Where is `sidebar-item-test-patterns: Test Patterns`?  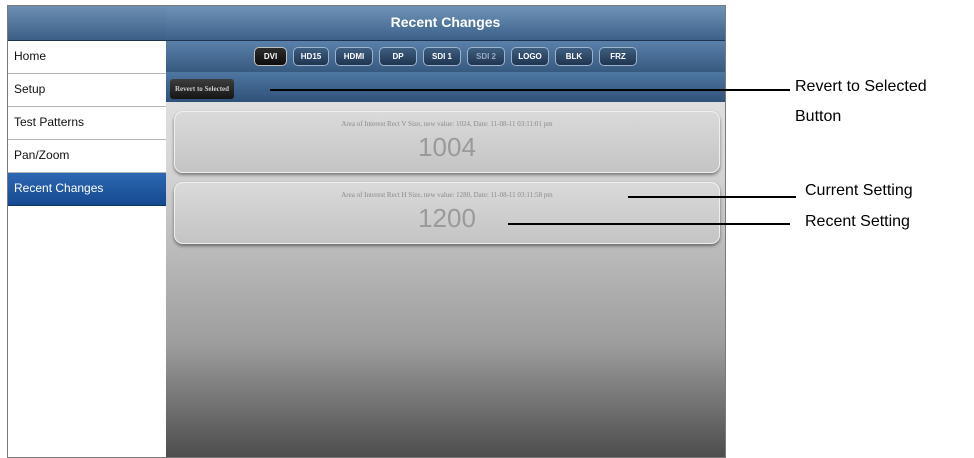
sidebar-item-test-patterns: Test Patterns is located at coordinates (87, 123).